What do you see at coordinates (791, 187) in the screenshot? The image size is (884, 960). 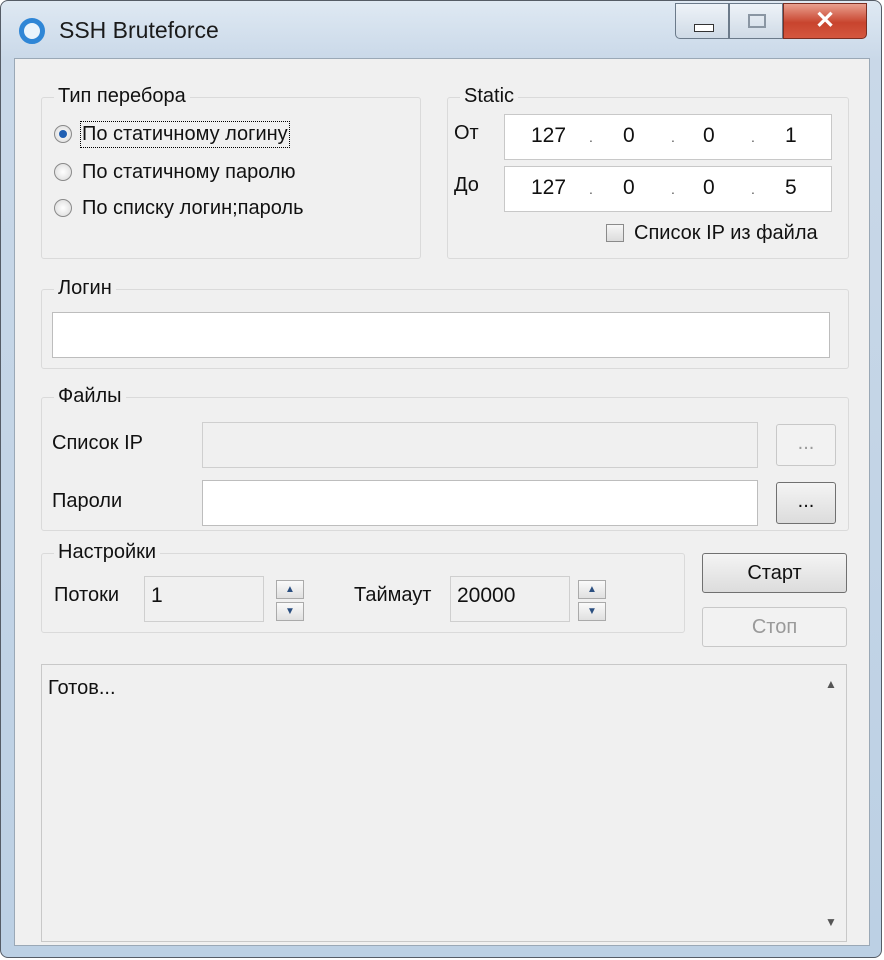 I see `ip-to-octet-4: 5` at bounding box center [791, 187].